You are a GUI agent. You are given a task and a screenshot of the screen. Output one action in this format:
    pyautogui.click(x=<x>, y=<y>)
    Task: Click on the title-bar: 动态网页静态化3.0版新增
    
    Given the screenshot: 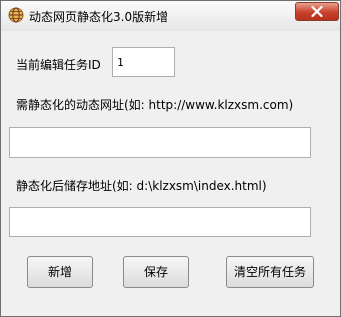 What is the action you would take?
    pyautogui.click(x=170, y=16)
    